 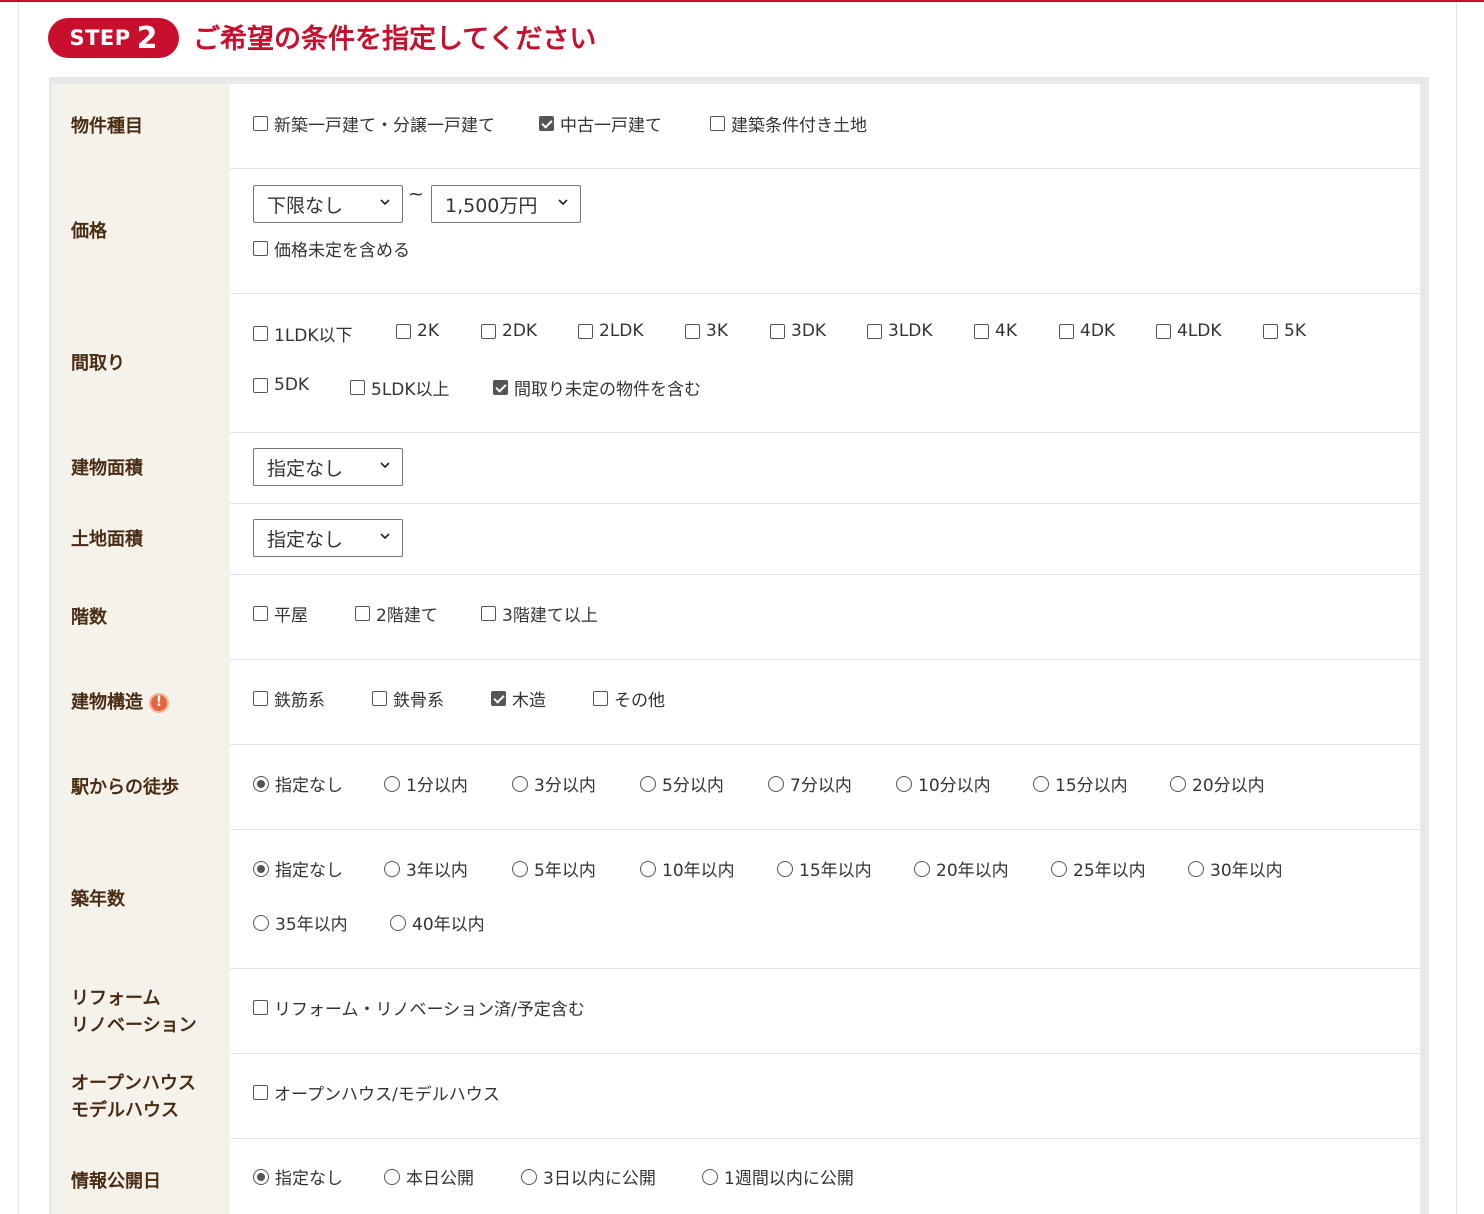 I want to click on radio-walk-15min: 15分以内, so click(x=1080, y=783).